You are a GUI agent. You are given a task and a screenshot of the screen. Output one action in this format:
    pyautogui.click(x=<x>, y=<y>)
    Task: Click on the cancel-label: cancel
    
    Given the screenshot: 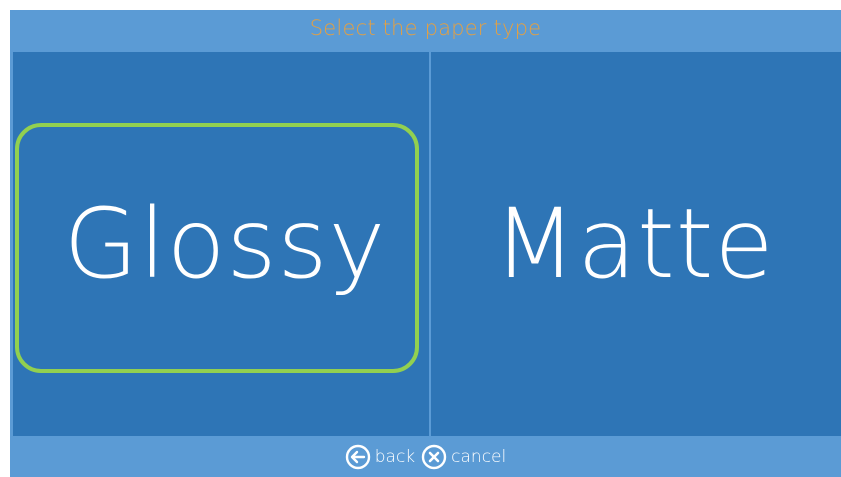 What is the action you would take?
    pyautogui.click(x=479, y=456)
    